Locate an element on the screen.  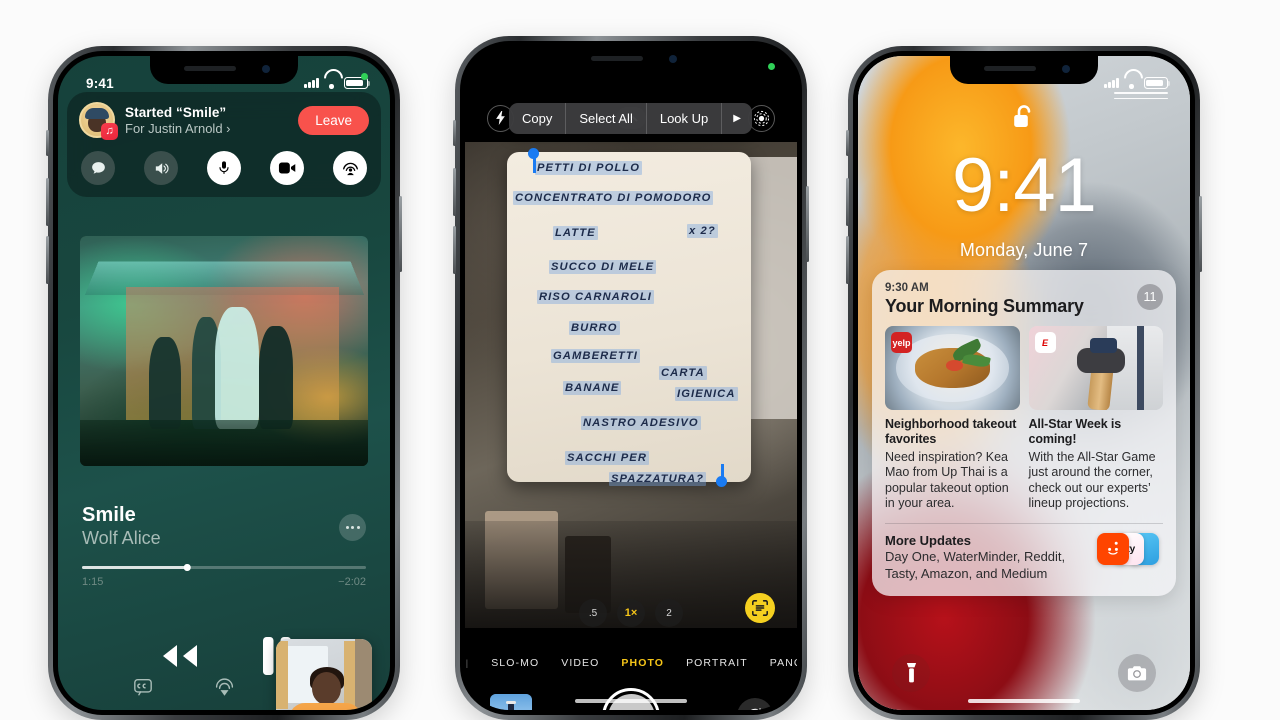
lock-screen-date: Monday, June 7 is located at coordinates (1024, 250).